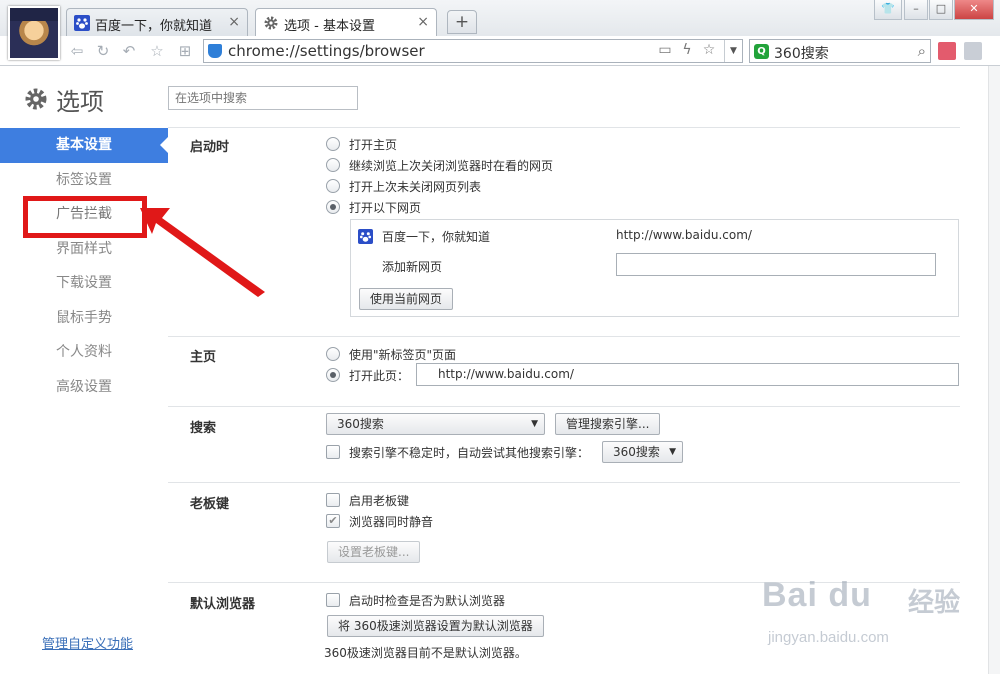  What do you see at coordinates (947, 51) in the screenshot?
I see `extension-icon` at bounding box center [947, 51].